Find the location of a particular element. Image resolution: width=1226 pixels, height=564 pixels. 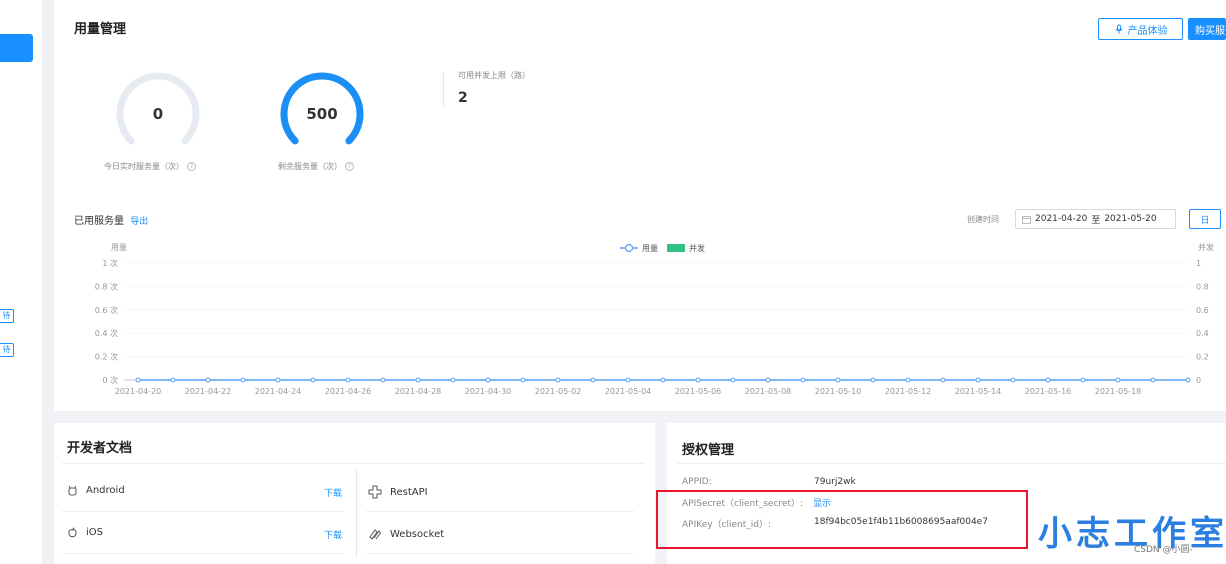

chart-legend: 用量 并发 is located at coordinates (662, 248).